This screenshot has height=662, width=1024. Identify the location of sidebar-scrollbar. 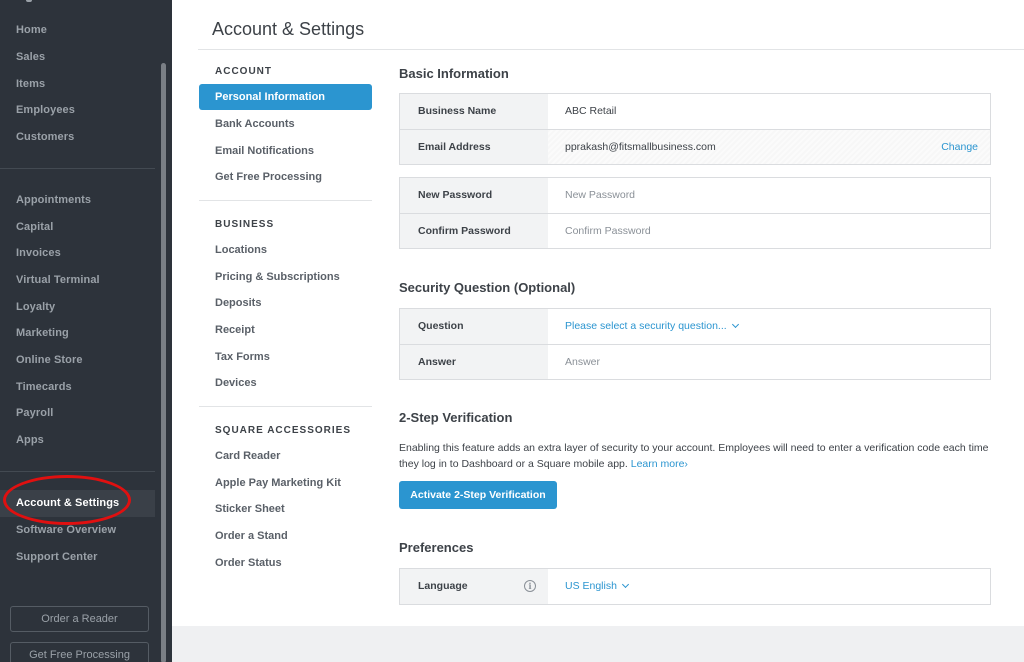
(163, 362).